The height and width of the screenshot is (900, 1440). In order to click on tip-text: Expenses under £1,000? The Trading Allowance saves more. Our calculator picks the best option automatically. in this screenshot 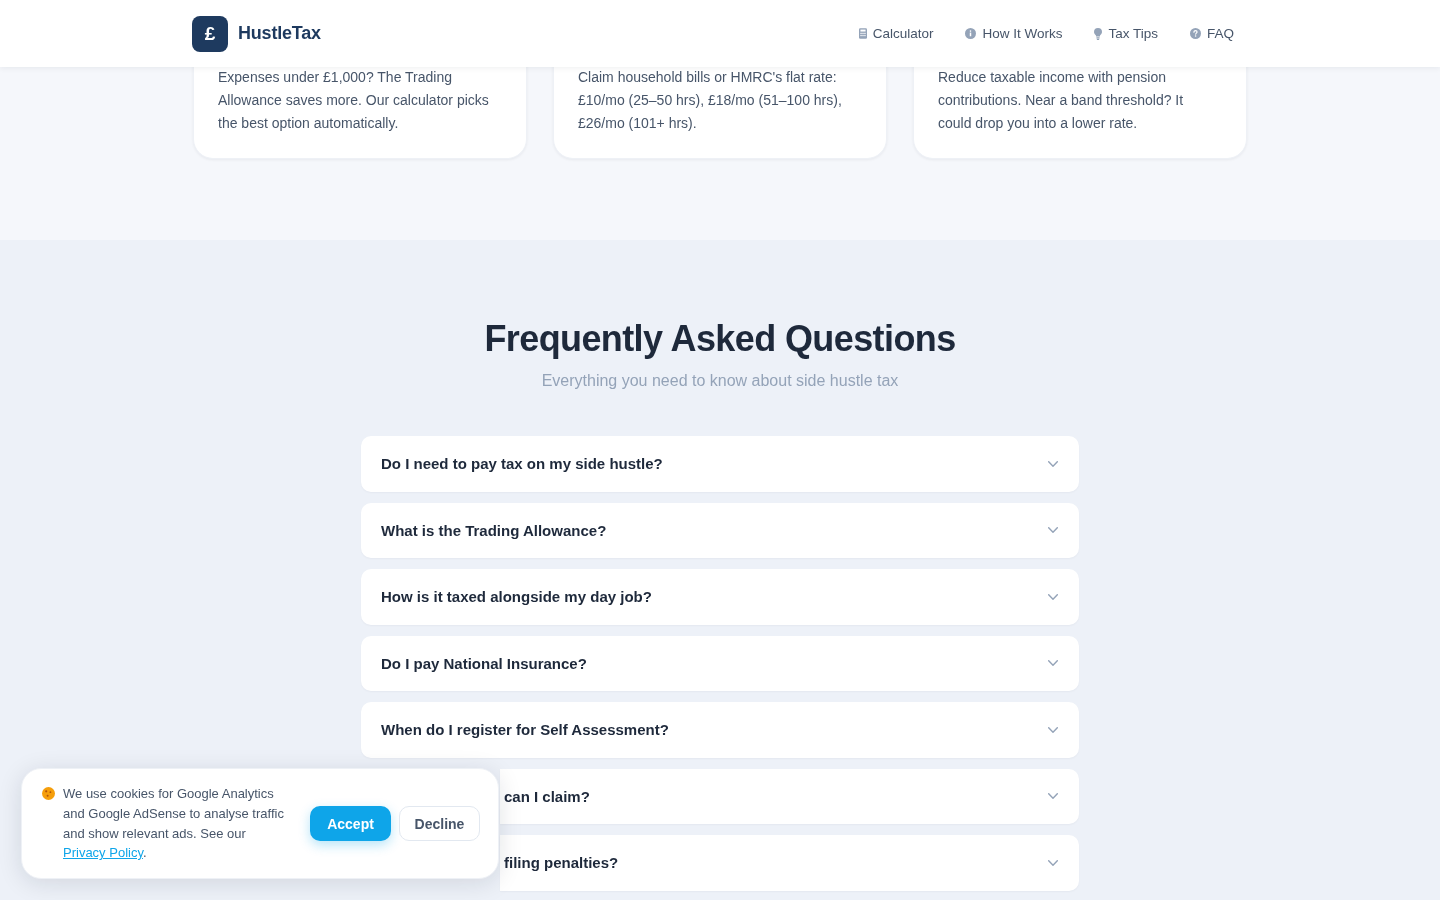, I will do `click(354, 100)`.